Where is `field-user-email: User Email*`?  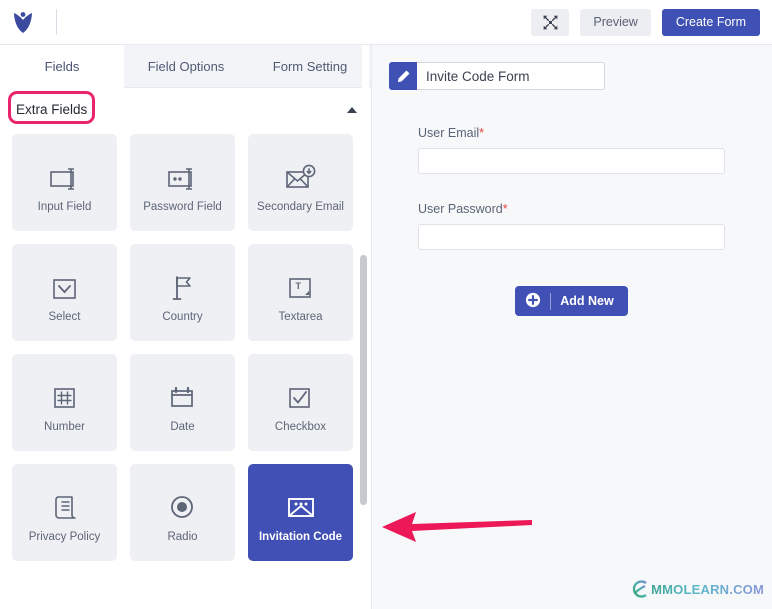 field-user-email: User Email* is located at coordinates (571, 150).